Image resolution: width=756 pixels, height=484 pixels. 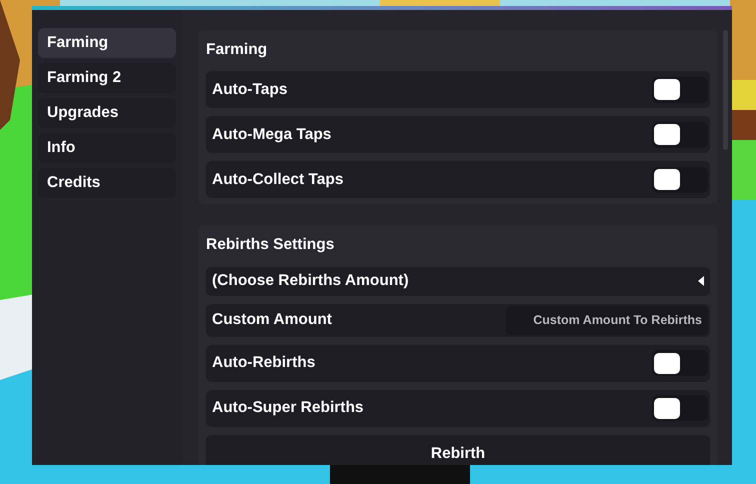 What do you see at coordinates (107, 113) in the screenshot?
I see `sidebar-tab: Upgrades` at bounding box center [107, 113].